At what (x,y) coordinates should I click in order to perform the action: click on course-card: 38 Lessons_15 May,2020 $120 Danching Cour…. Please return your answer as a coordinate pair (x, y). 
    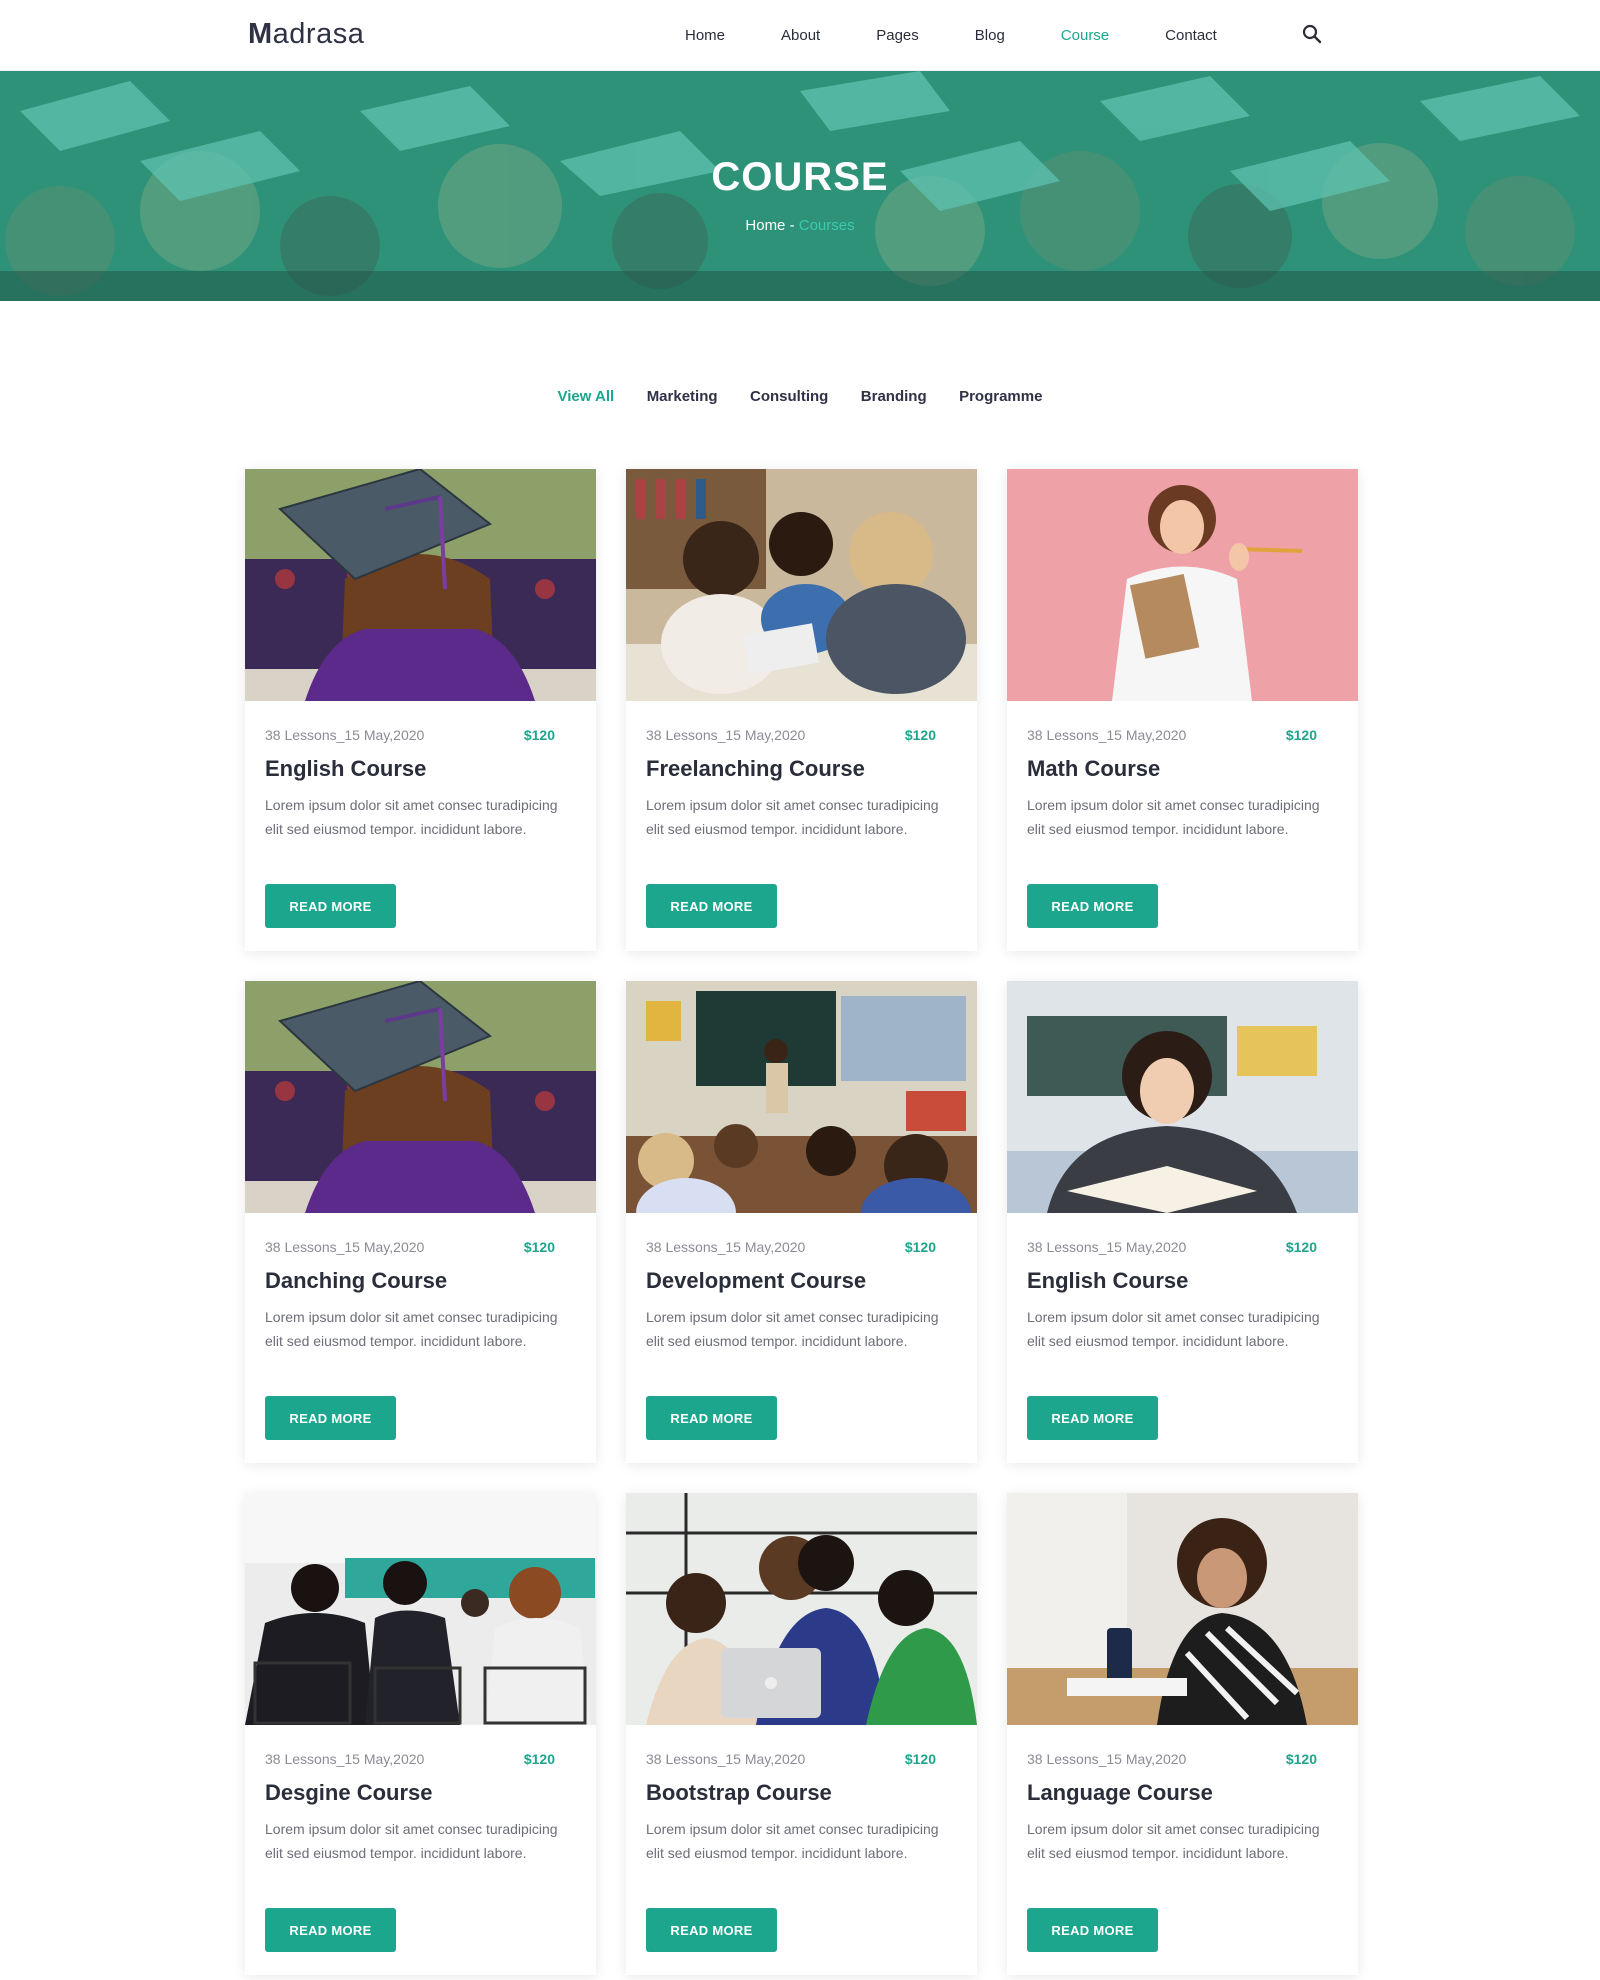
    Looking at the image, I should click on (420, 1222).